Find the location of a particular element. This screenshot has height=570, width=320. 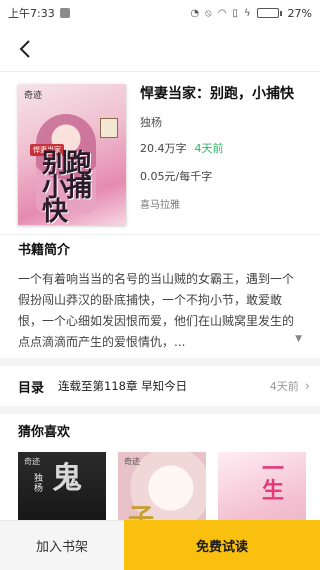

free-read-button: 免费试读 is located at coordinates (222, 545).